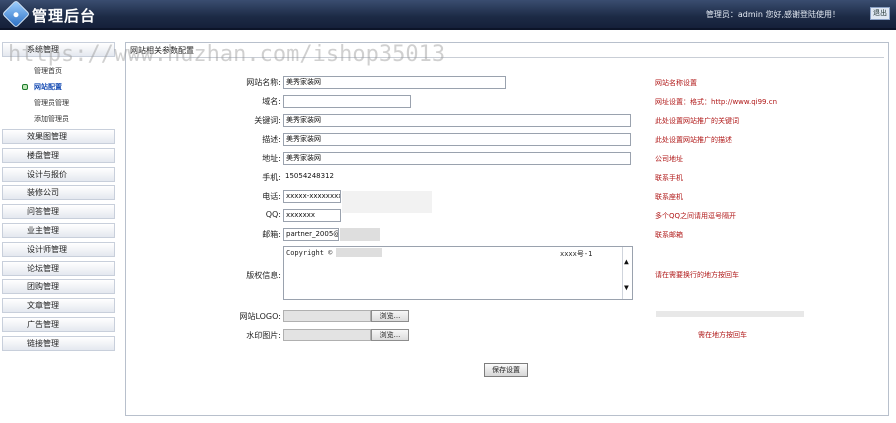 This screenshot has height=423, width=896. What do you see at coordinates (58, 155) in the screenshot?
I see `sidebar-item-property: 楼盘管理` at bounding box center [58, 155].